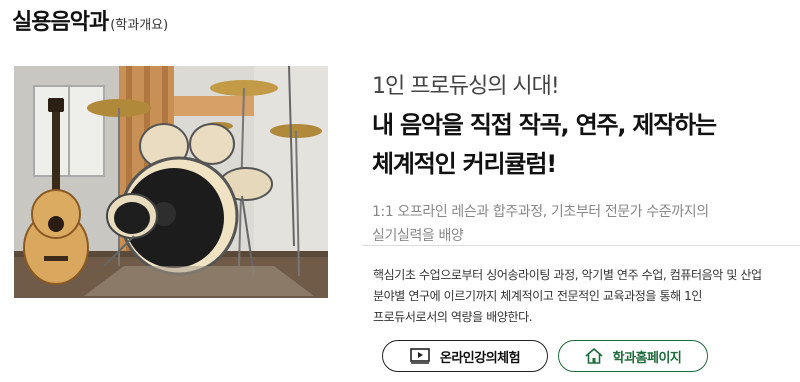 The width and height of the screenshot is (800, 382). Describe the element at coordinates (139, 25) in the screenshot. I see `page-subtitle: (학과개요)` at that location.